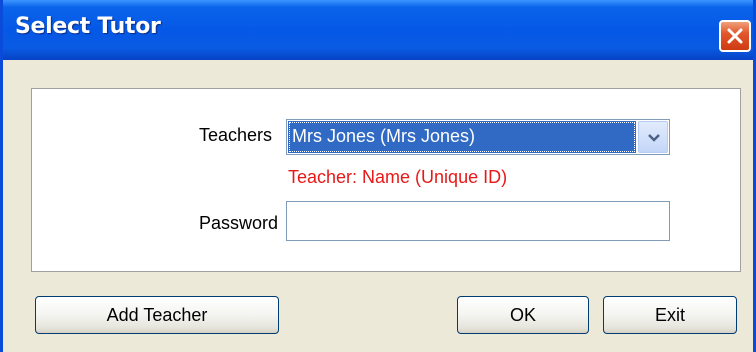 The image size is (756, 352). What do you see at coordinates (238, 223) in the screenshot?
I see `password-label: Password` at bounding box center [238, 223].